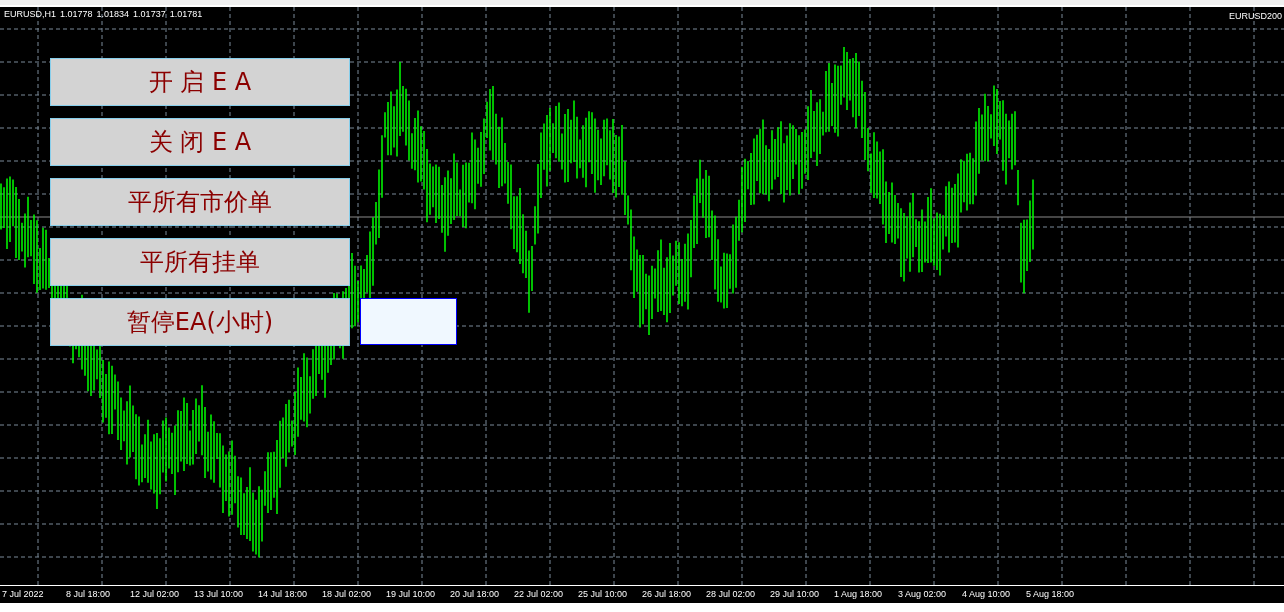  Describe the element at coordinates (200, 142) in the screenshot. I see `ea-control-button: 关 闭 E A` at that location.